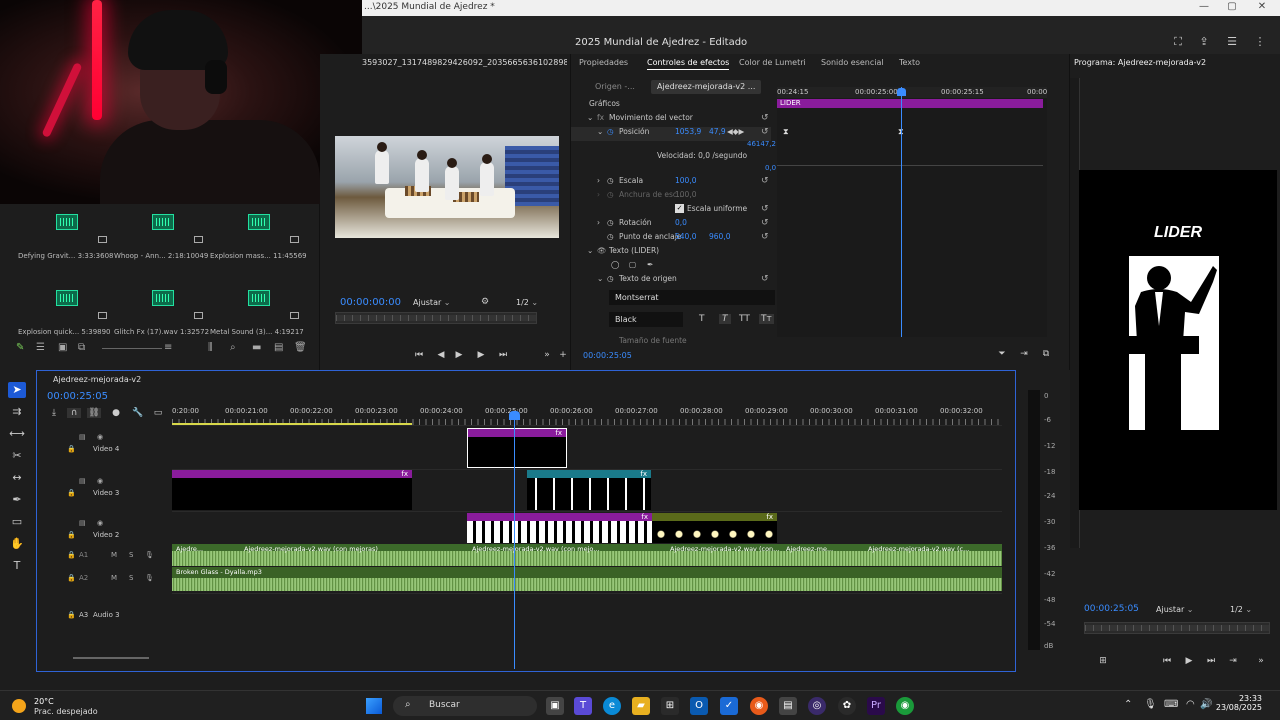  What do you see at coordinates (671, 281) in the screenshot?
I see `row-texto-origen: ⌄ ◷ Texto de origen ↺` at bounding box center [671, 281].